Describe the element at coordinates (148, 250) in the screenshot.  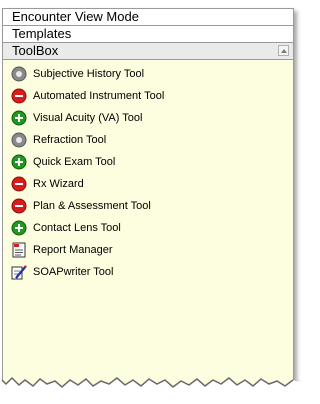
I see `tool-report-manager: Report Manager` at that location.